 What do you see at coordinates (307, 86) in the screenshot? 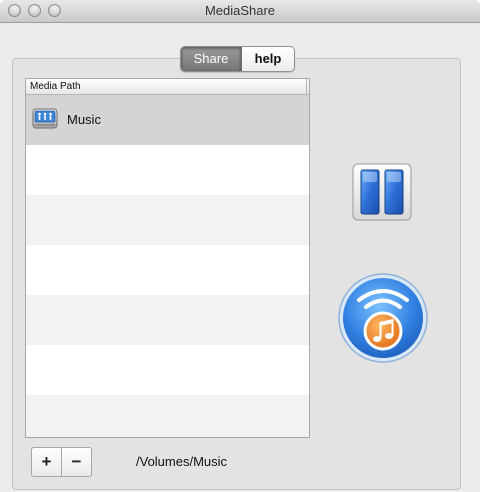
I see `column-header-end` at bounding box center [307, 86].